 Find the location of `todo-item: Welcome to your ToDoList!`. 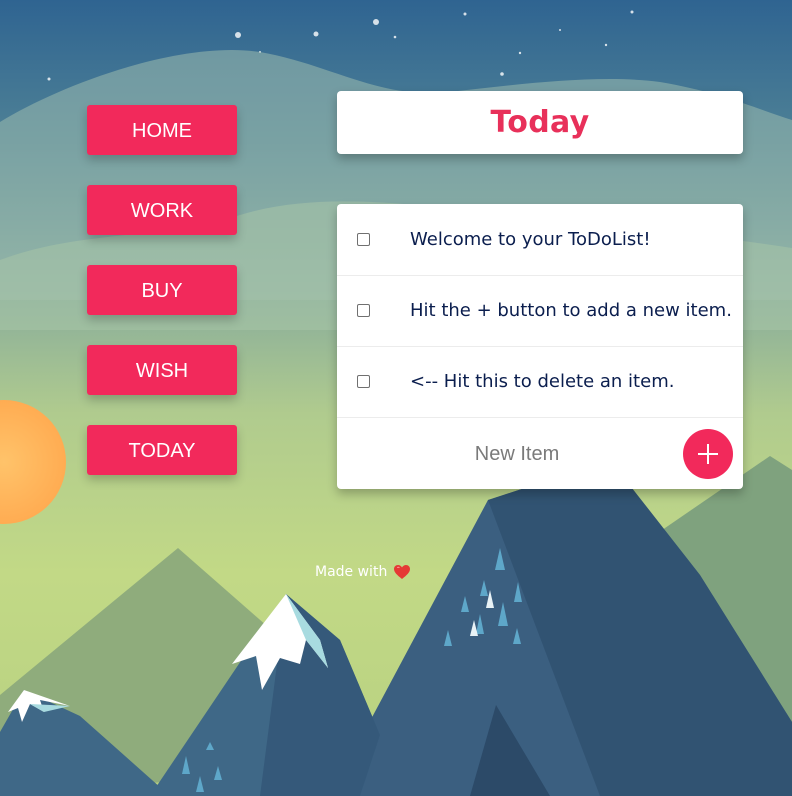

todo-item: Welcome to your ToDoList! is located at coordinates (540, 240).